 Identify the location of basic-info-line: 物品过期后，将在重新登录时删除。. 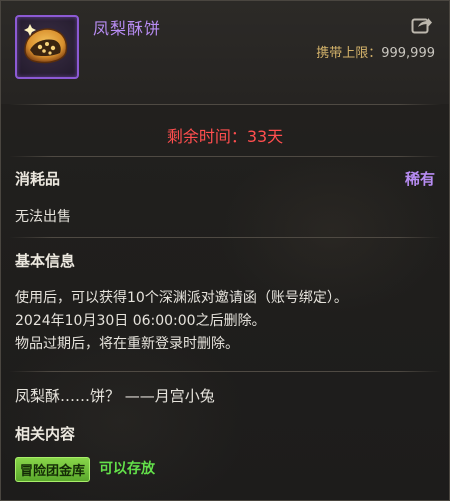
(127, 344).